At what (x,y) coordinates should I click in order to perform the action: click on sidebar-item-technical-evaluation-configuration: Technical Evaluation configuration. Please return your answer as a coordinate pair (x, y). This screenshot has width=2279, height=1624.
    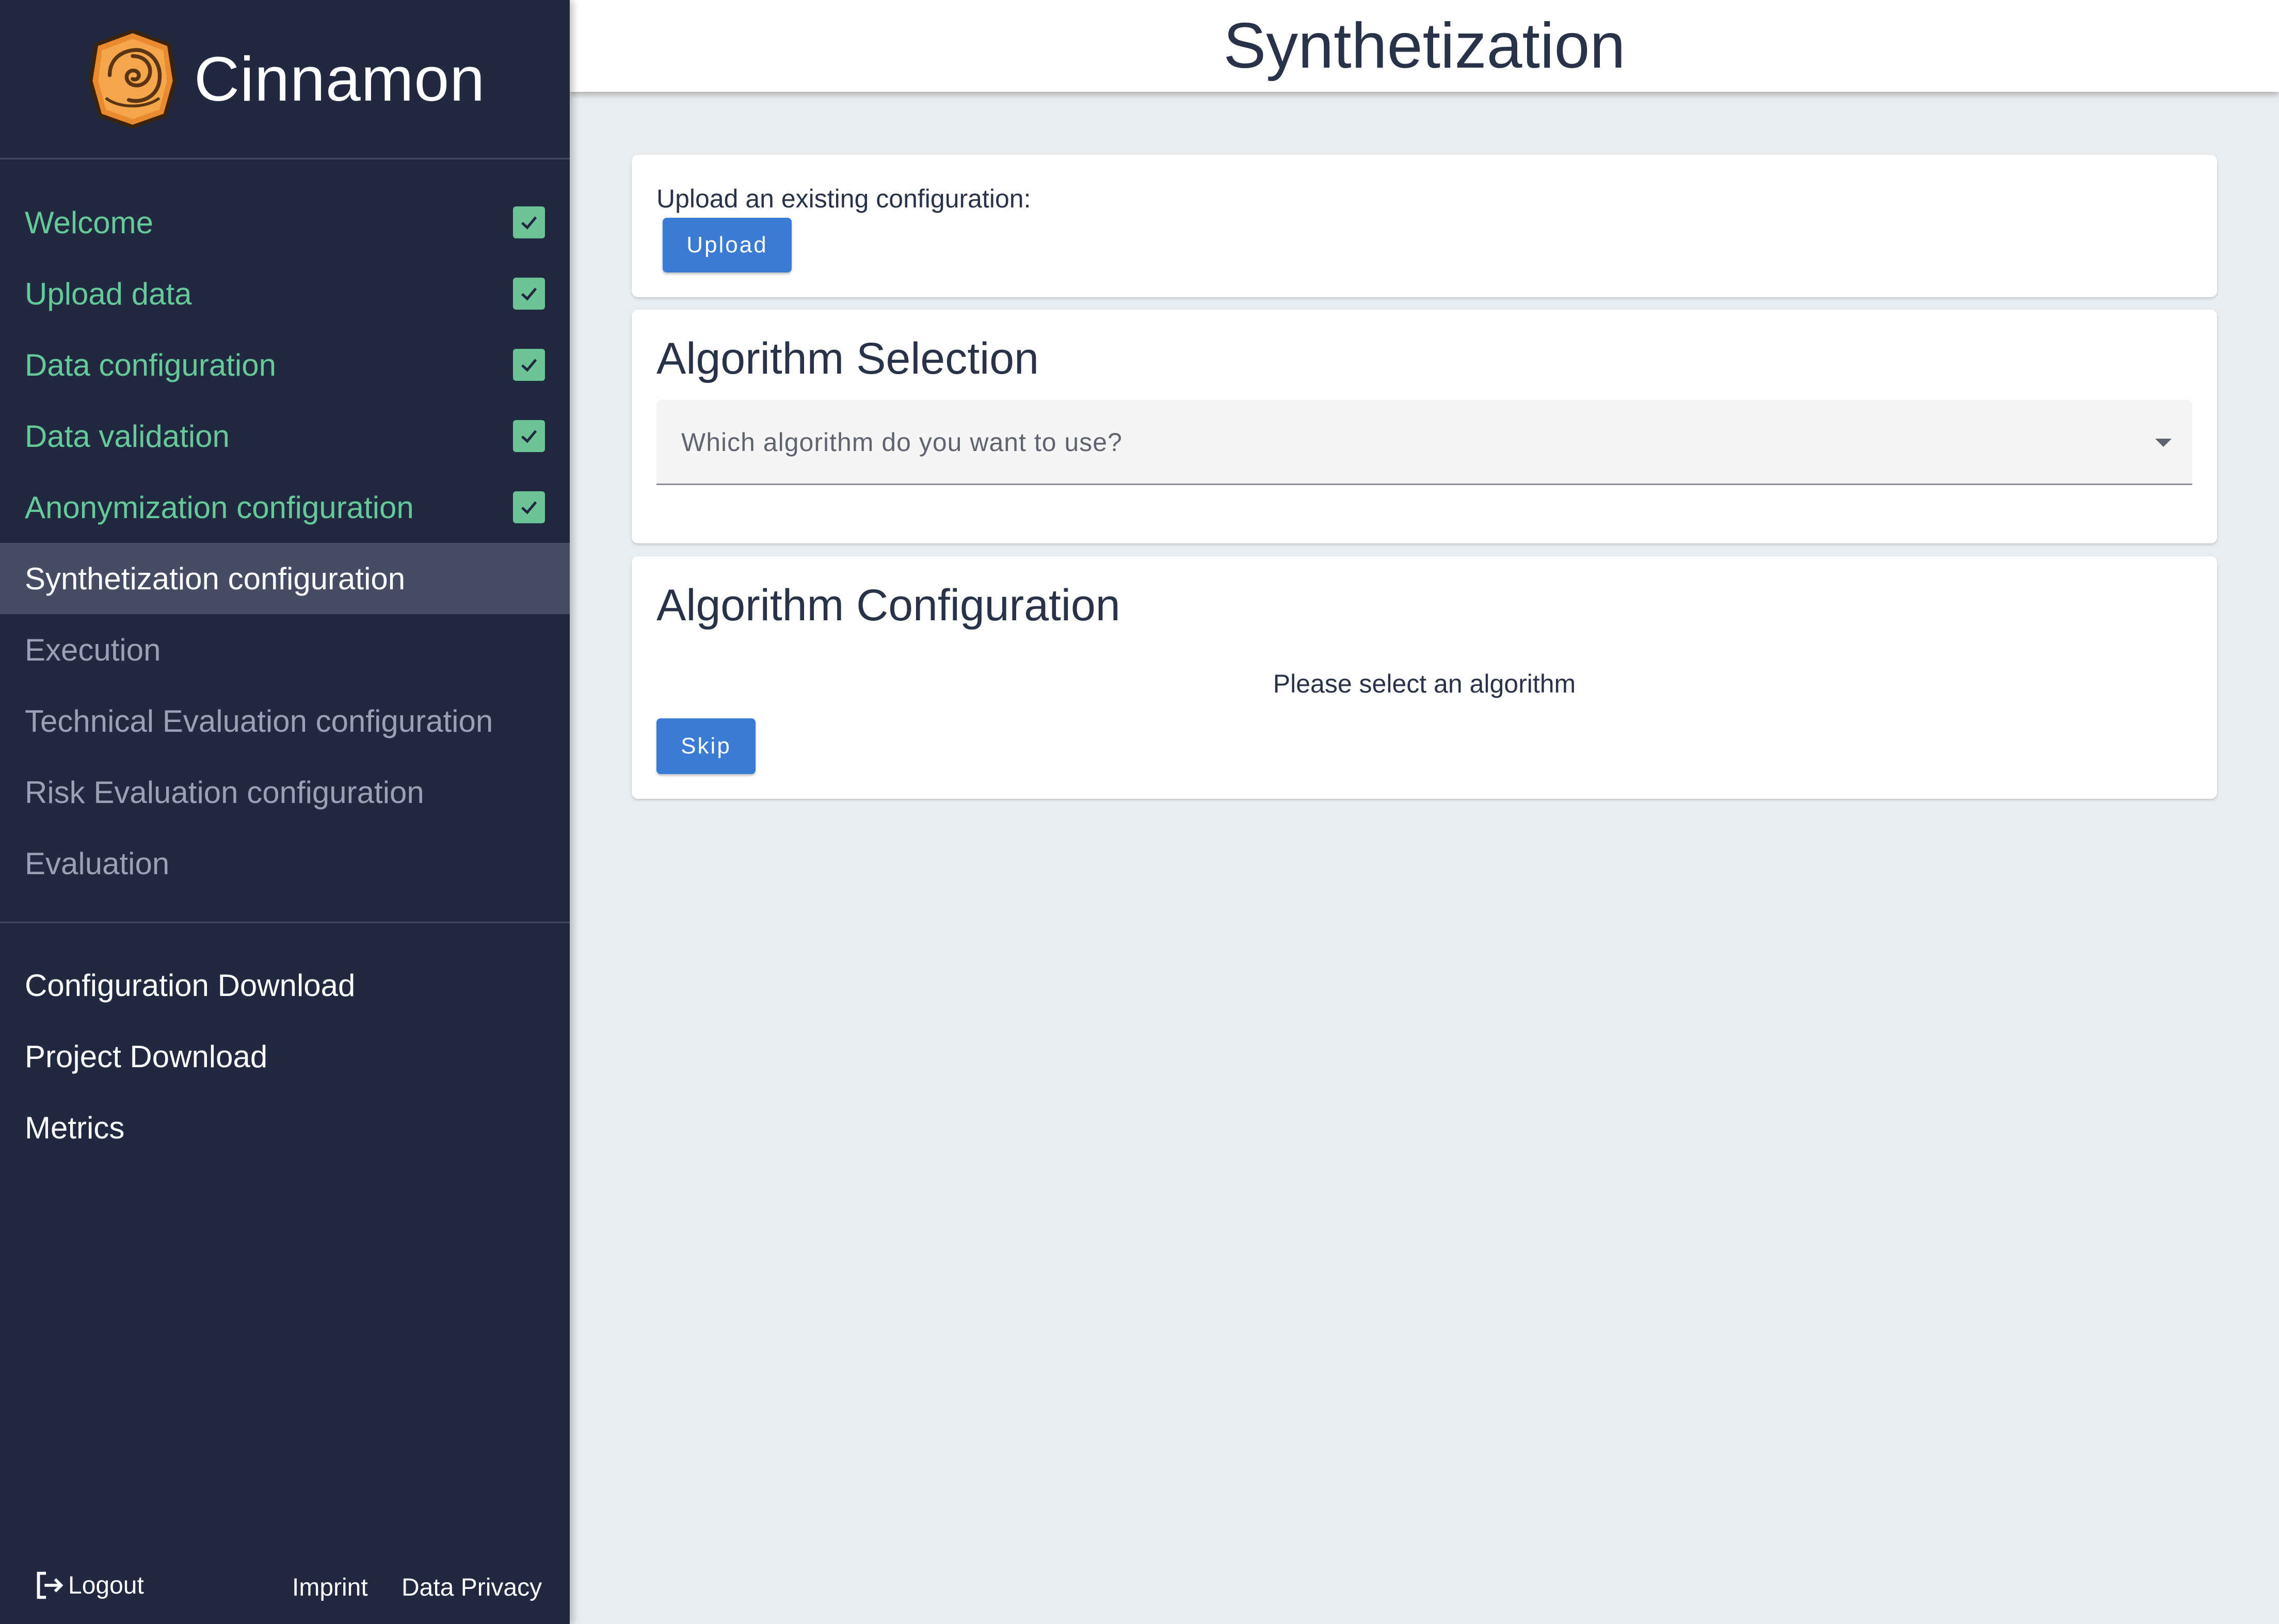
    Looking at the image, I should click on (285, 721).